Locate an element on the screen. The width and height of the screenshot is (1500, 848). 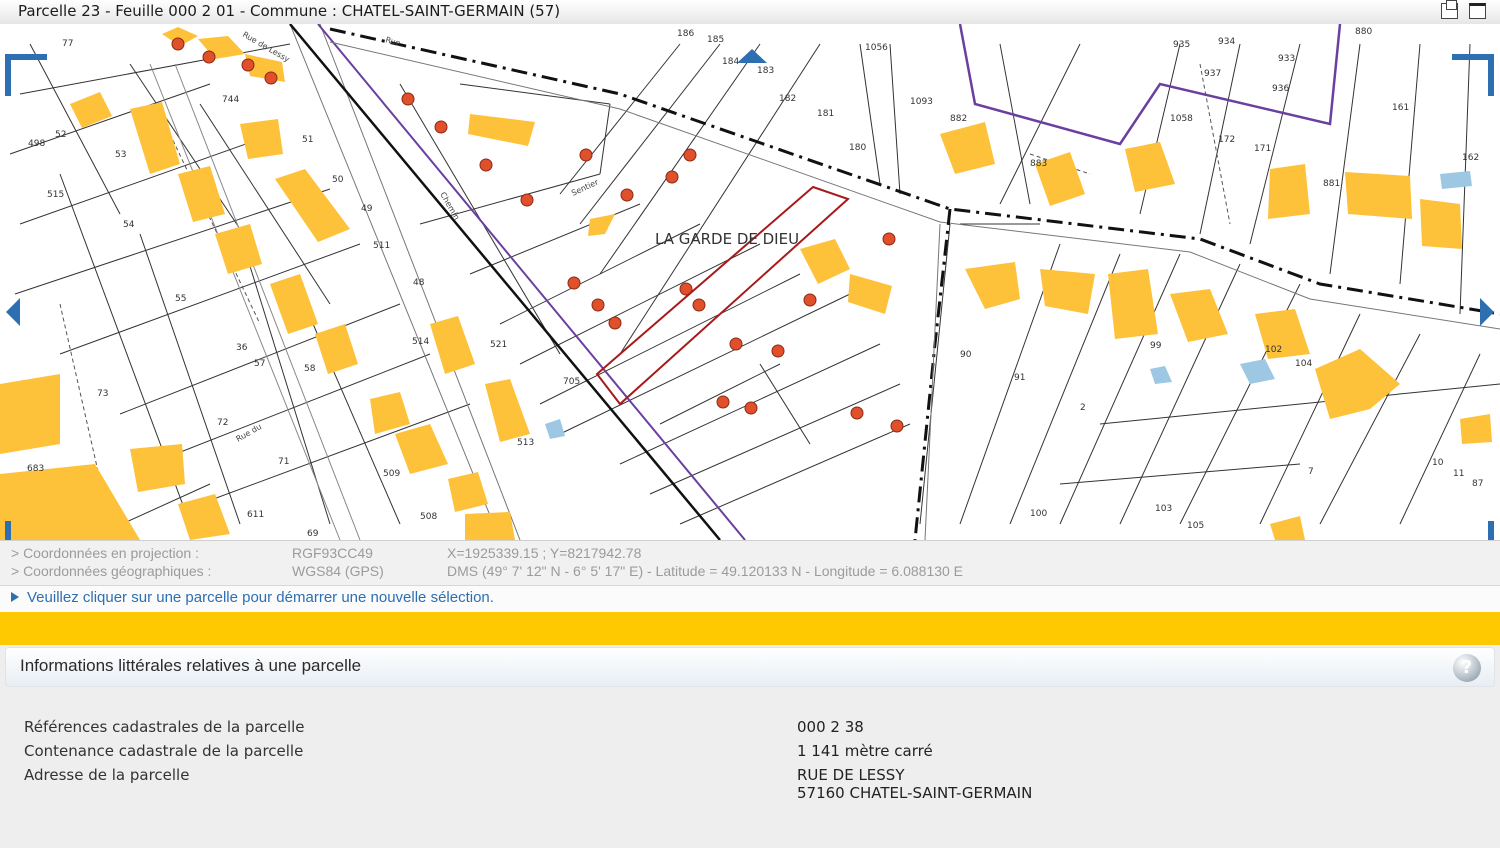
pan-up-arrow-icon is located at coordinates (752, 56).